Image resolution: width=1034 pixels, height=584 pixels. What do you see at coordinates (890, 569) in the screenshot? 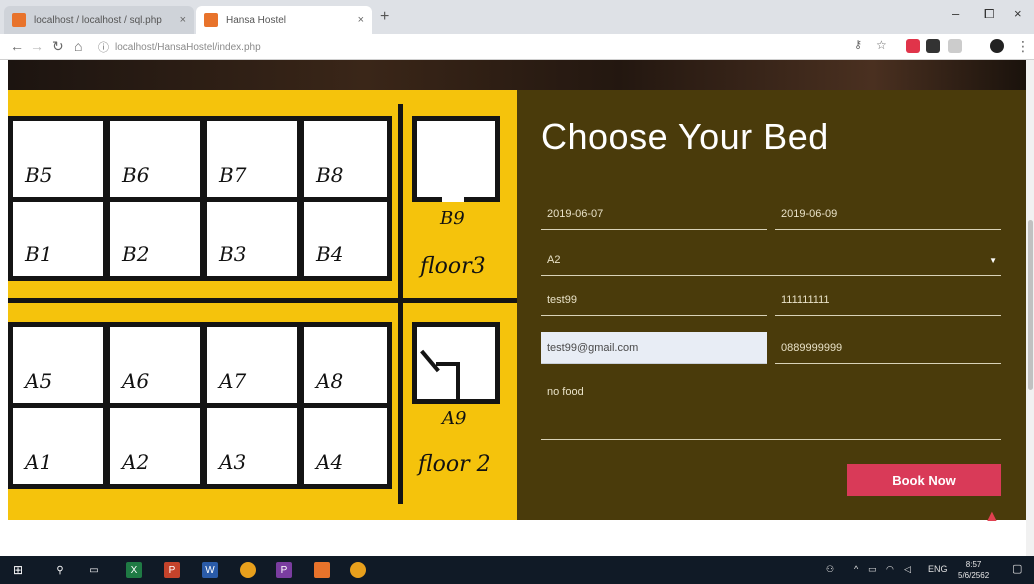
I see `wifi-icon: ◠` at bounding box center [890, 569].